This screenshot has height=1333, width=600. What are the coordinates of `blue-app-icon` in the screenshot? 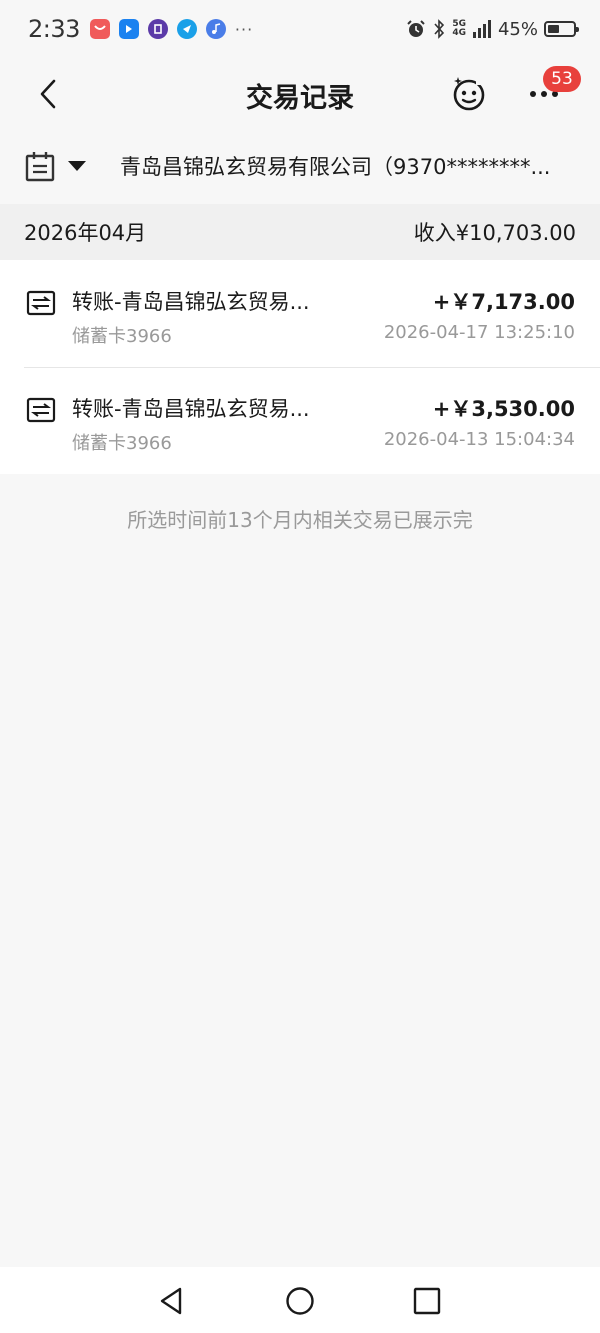 It's located at (128, 29).